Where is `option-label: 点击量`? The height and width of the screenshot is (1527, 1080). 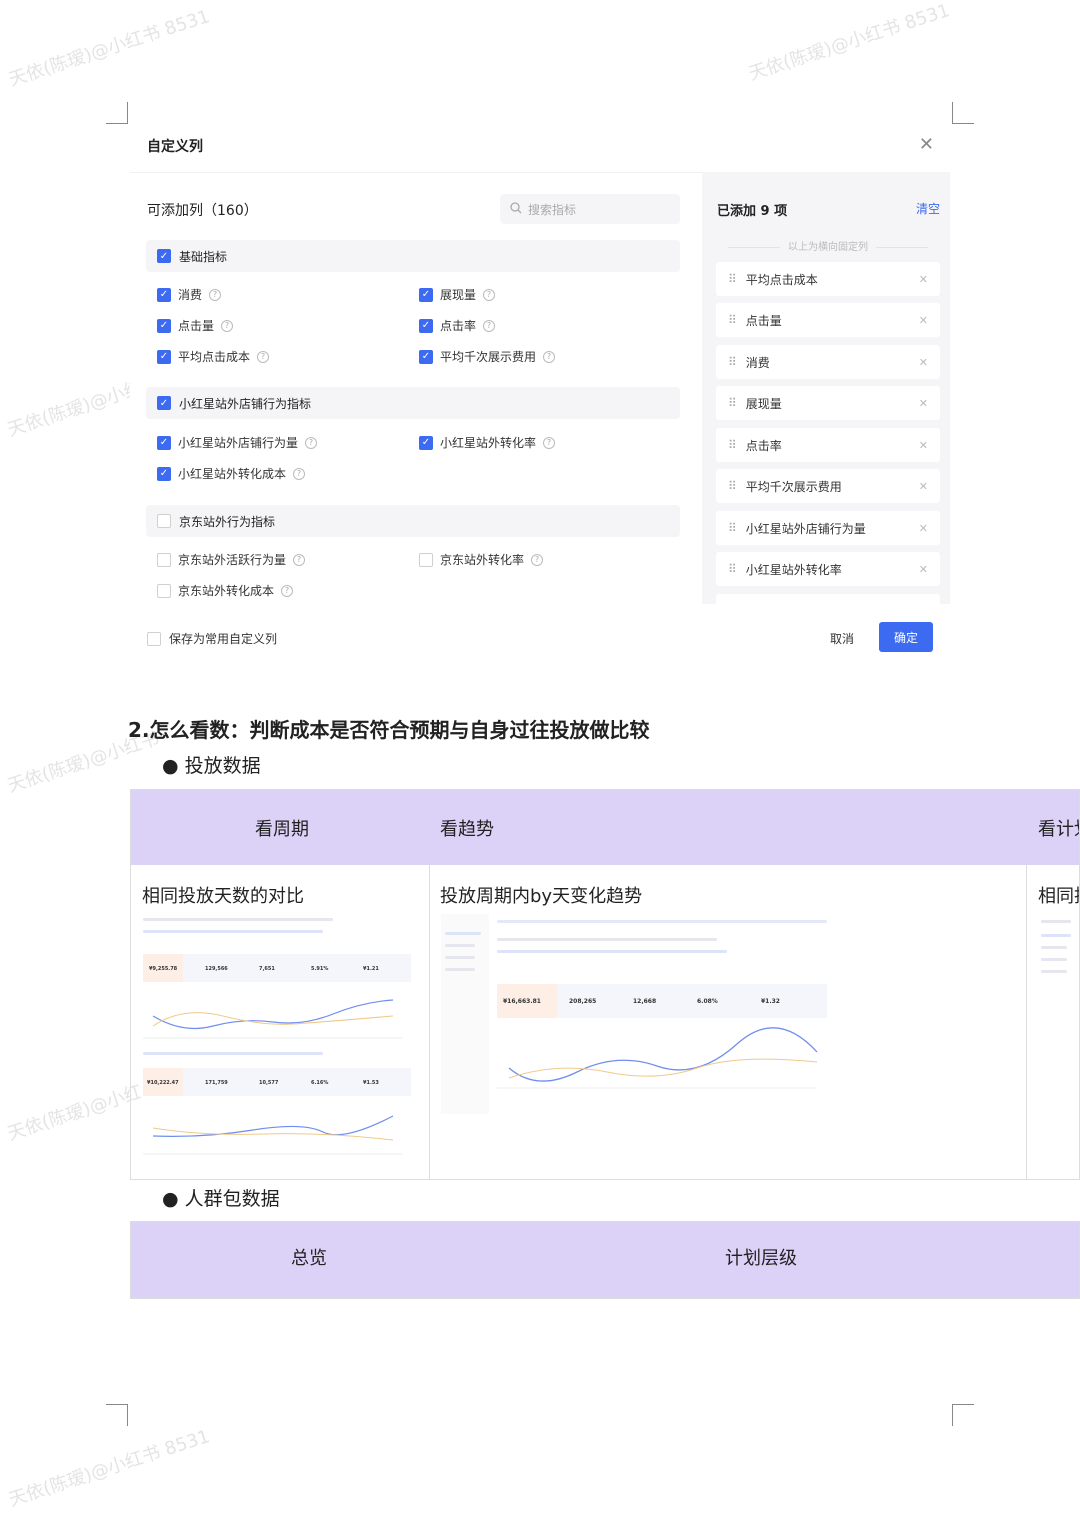 option-label: 点击量 is located at coordinates (196, 326).